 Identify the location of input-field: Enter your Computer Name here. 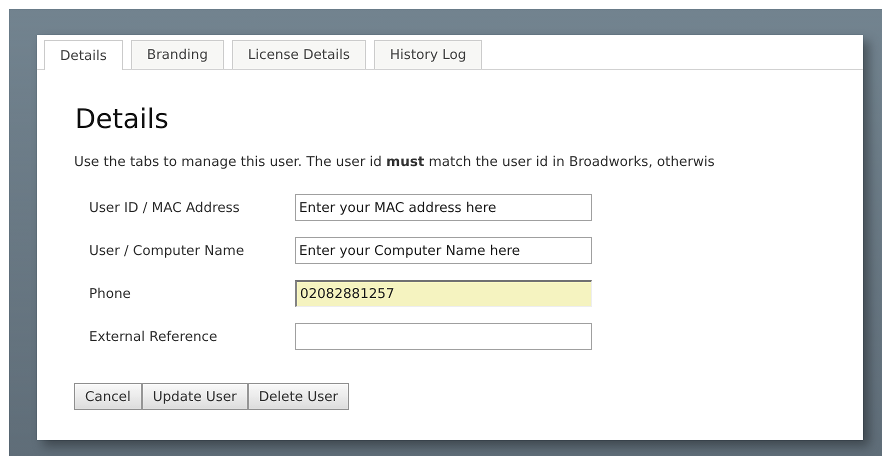
(443, 250).